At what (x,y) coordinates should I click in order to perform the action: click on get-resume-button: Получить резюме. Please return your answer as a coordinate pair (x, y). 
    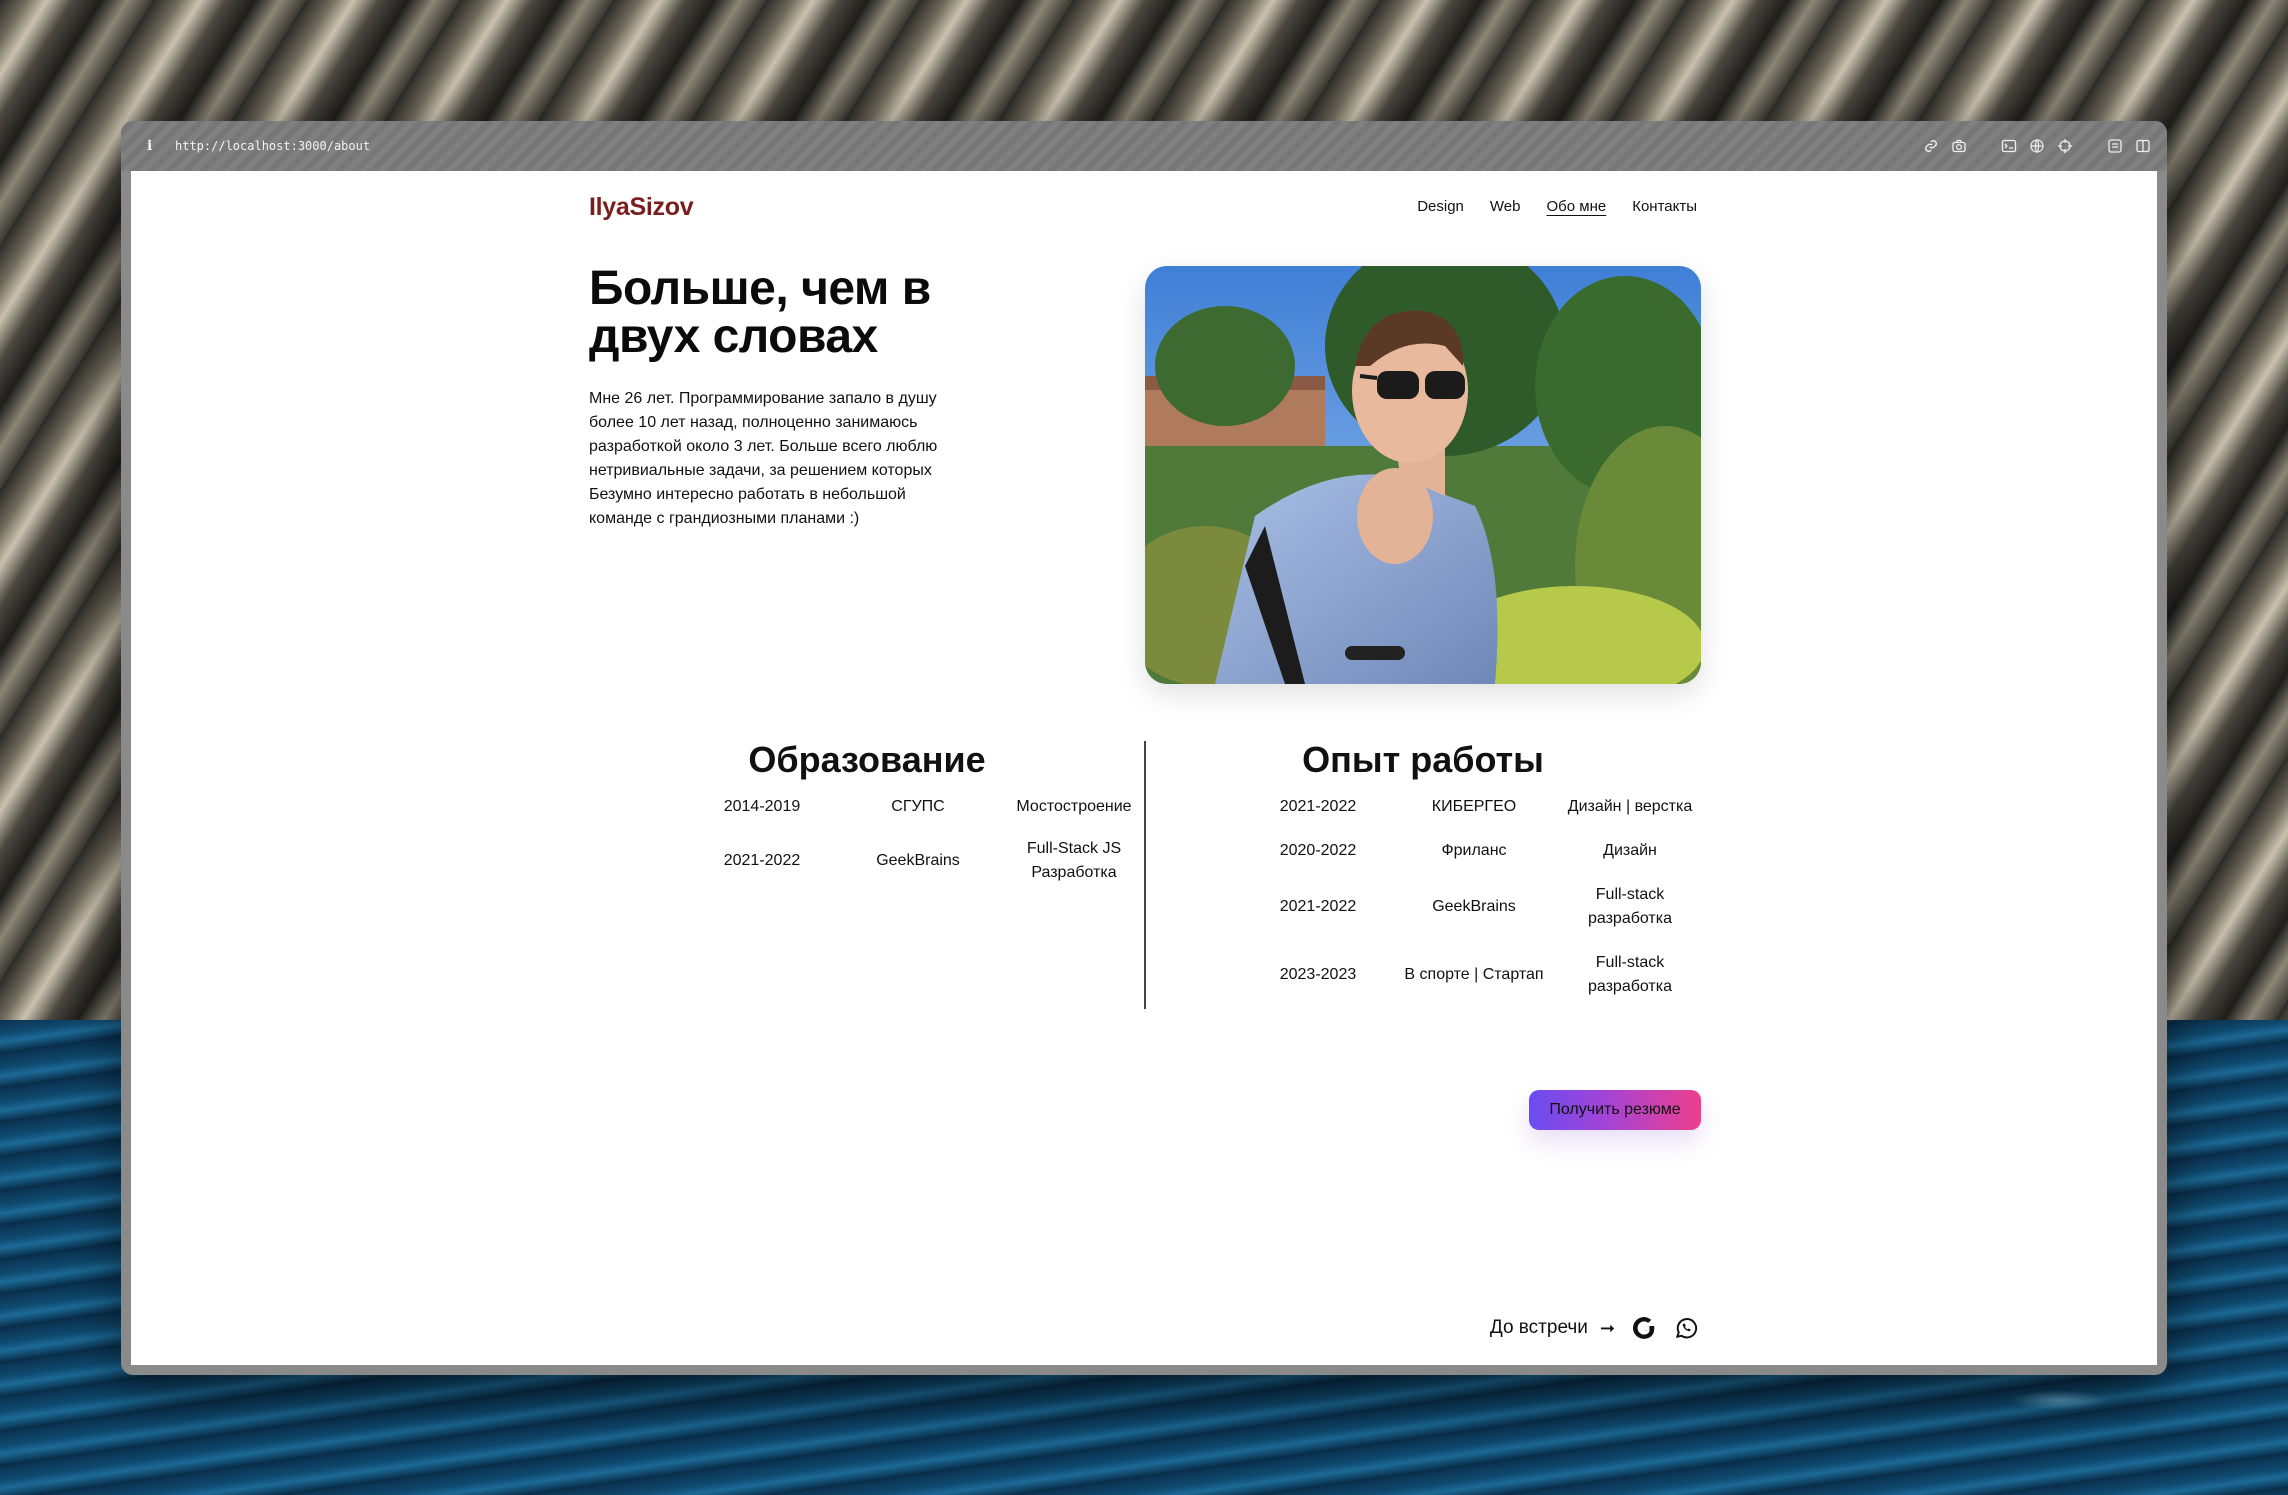
    Looking at the image, I should click on (1615, 1110).